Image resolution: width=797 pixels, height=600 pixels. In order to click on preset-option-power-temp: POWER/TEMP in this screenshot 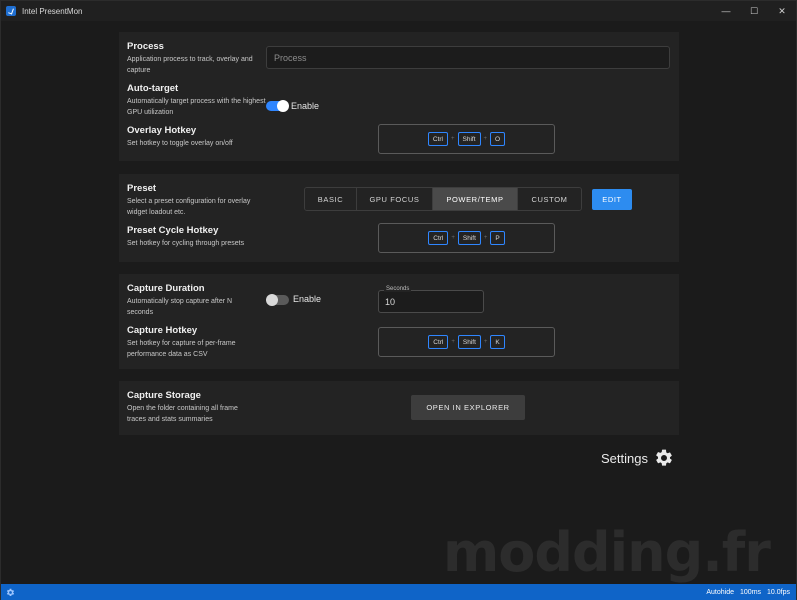, I will do `click(475, 199)`.